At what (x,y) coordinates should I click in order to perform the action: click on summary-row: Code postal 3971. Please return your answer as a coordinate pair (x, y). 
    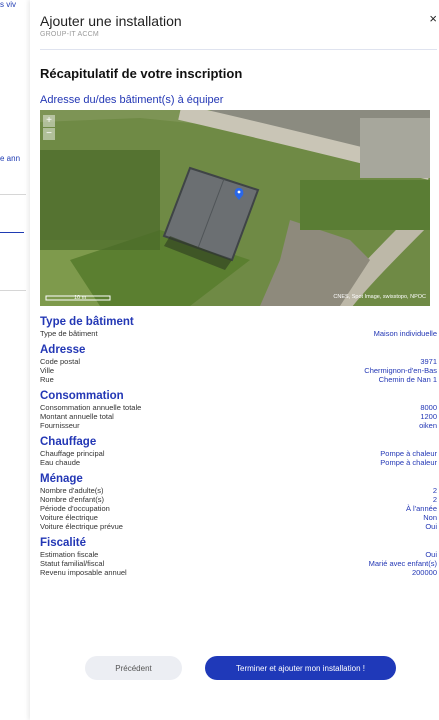
    Looking at the image, I should click on (238, 361).